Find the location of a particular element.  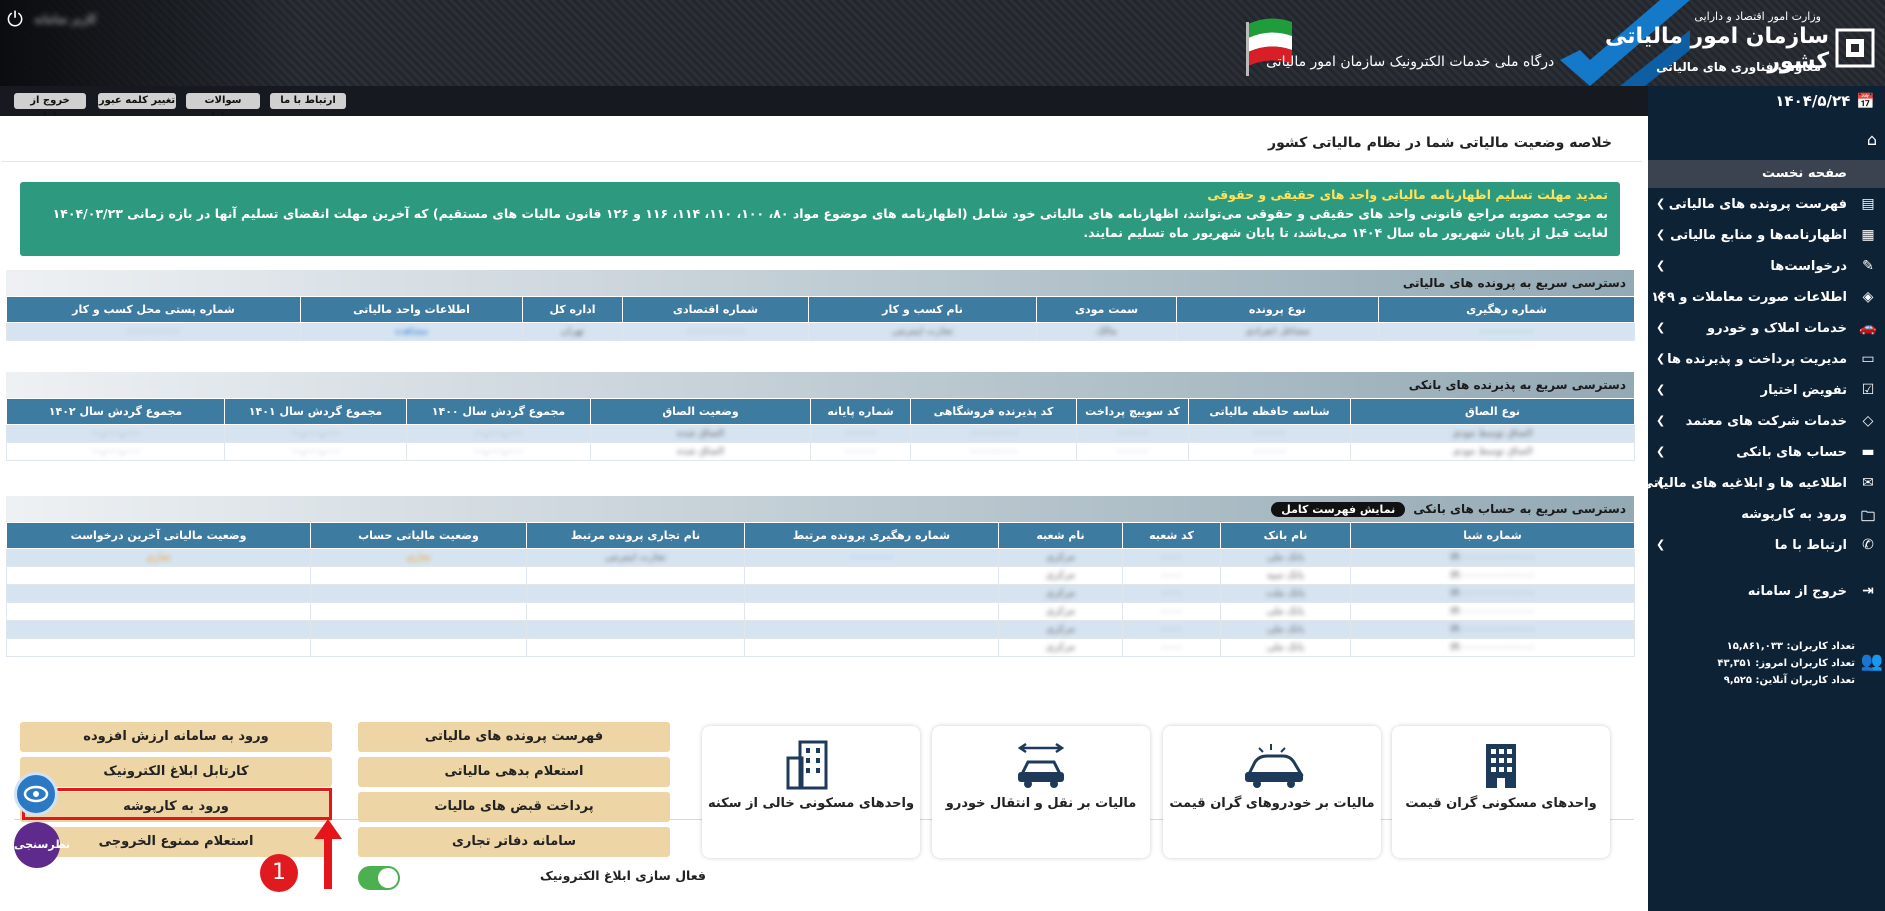

column-header: نام شعبه is located at coordinates (1060, 535).